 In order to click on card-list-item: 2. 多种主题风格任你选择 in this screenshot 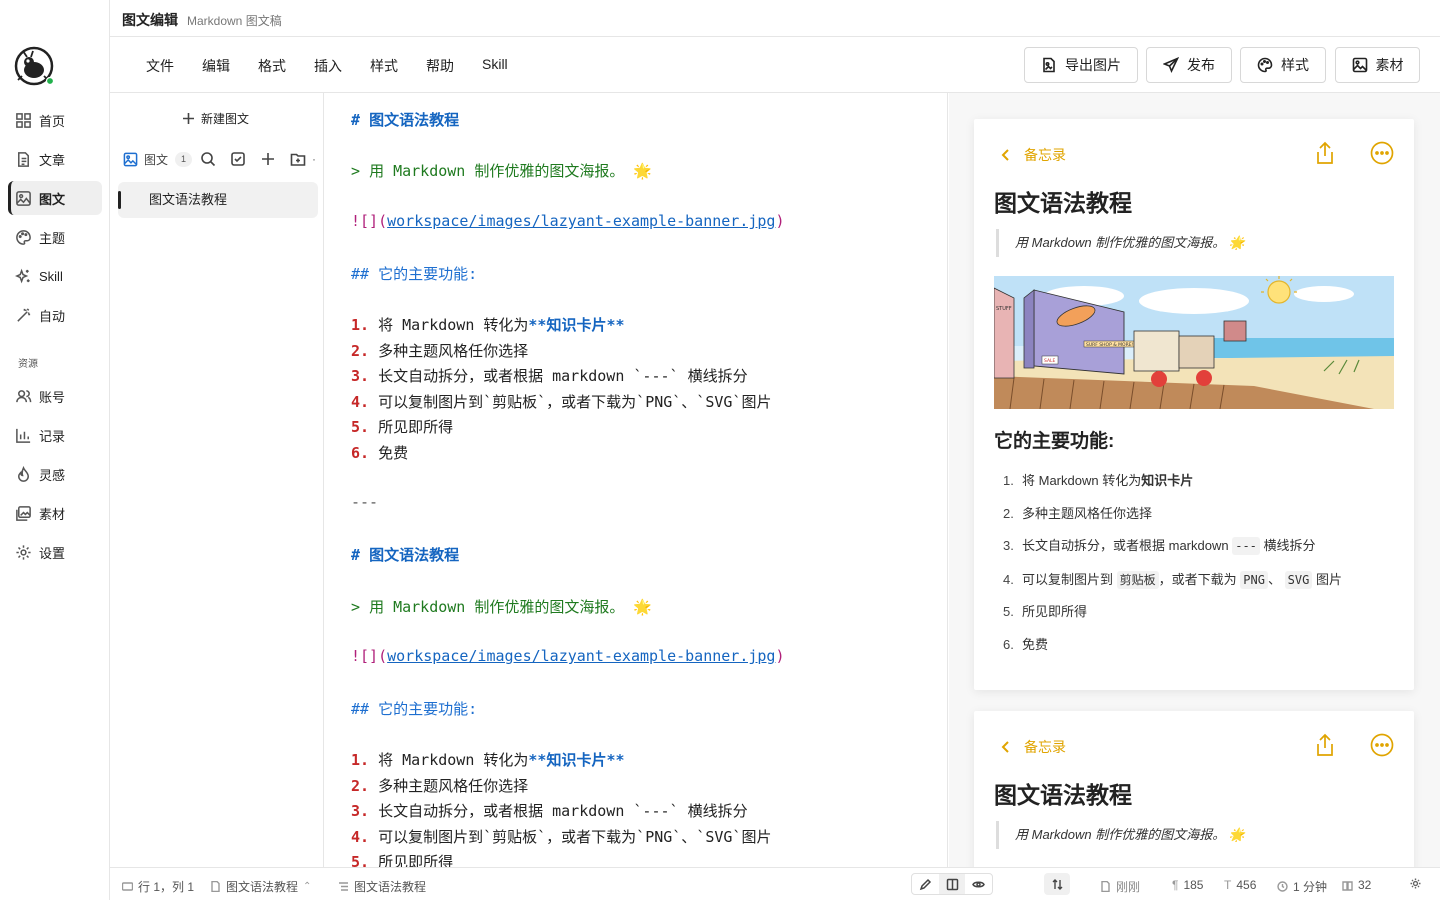, I will do `click(1078, 513)`.